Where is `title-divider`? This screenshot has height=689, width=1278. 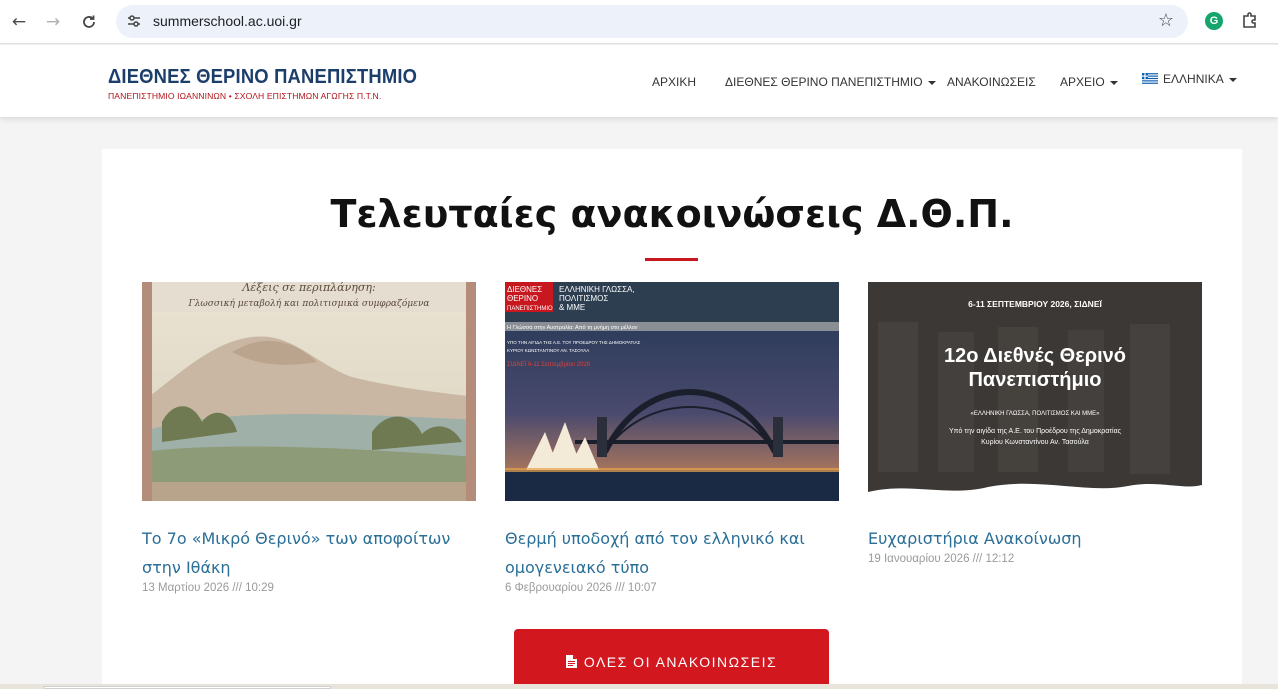 title-divider is located at coordinates (671, 259).